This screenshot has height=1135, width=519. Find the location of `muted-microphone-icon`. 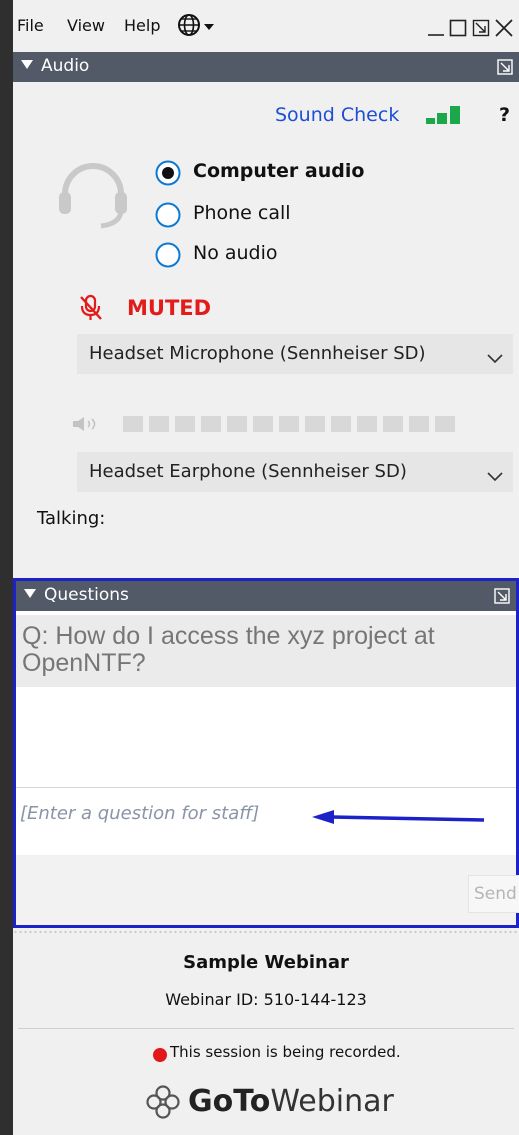

muted-microphone-icon is located at coordinates (91, 310).